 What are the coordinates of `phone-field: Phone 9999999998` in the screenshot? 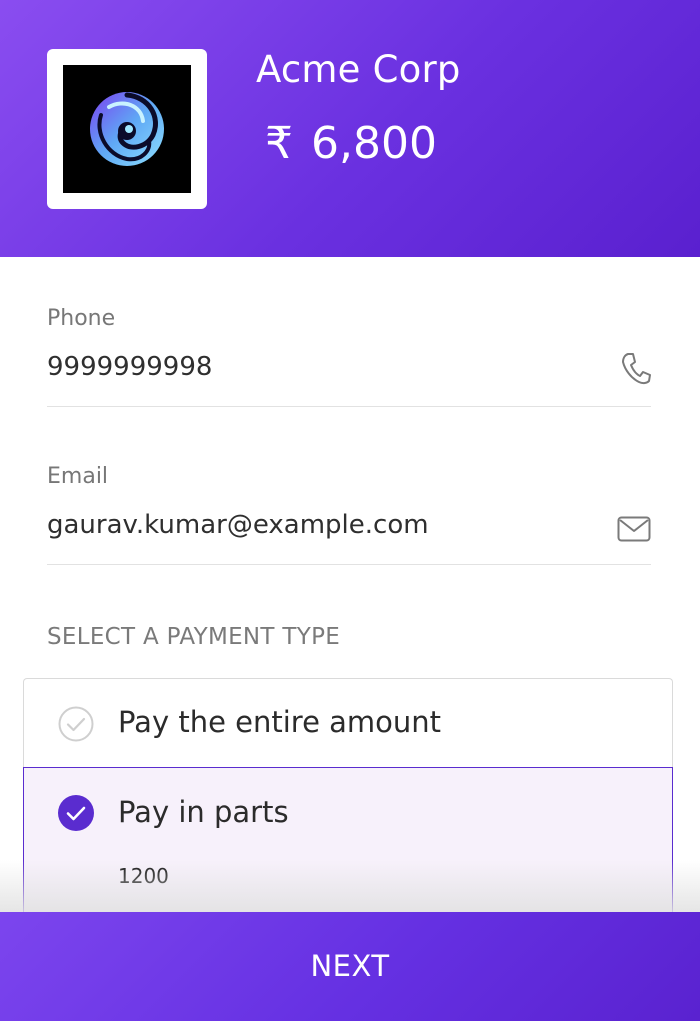 It's located at (349, 356).